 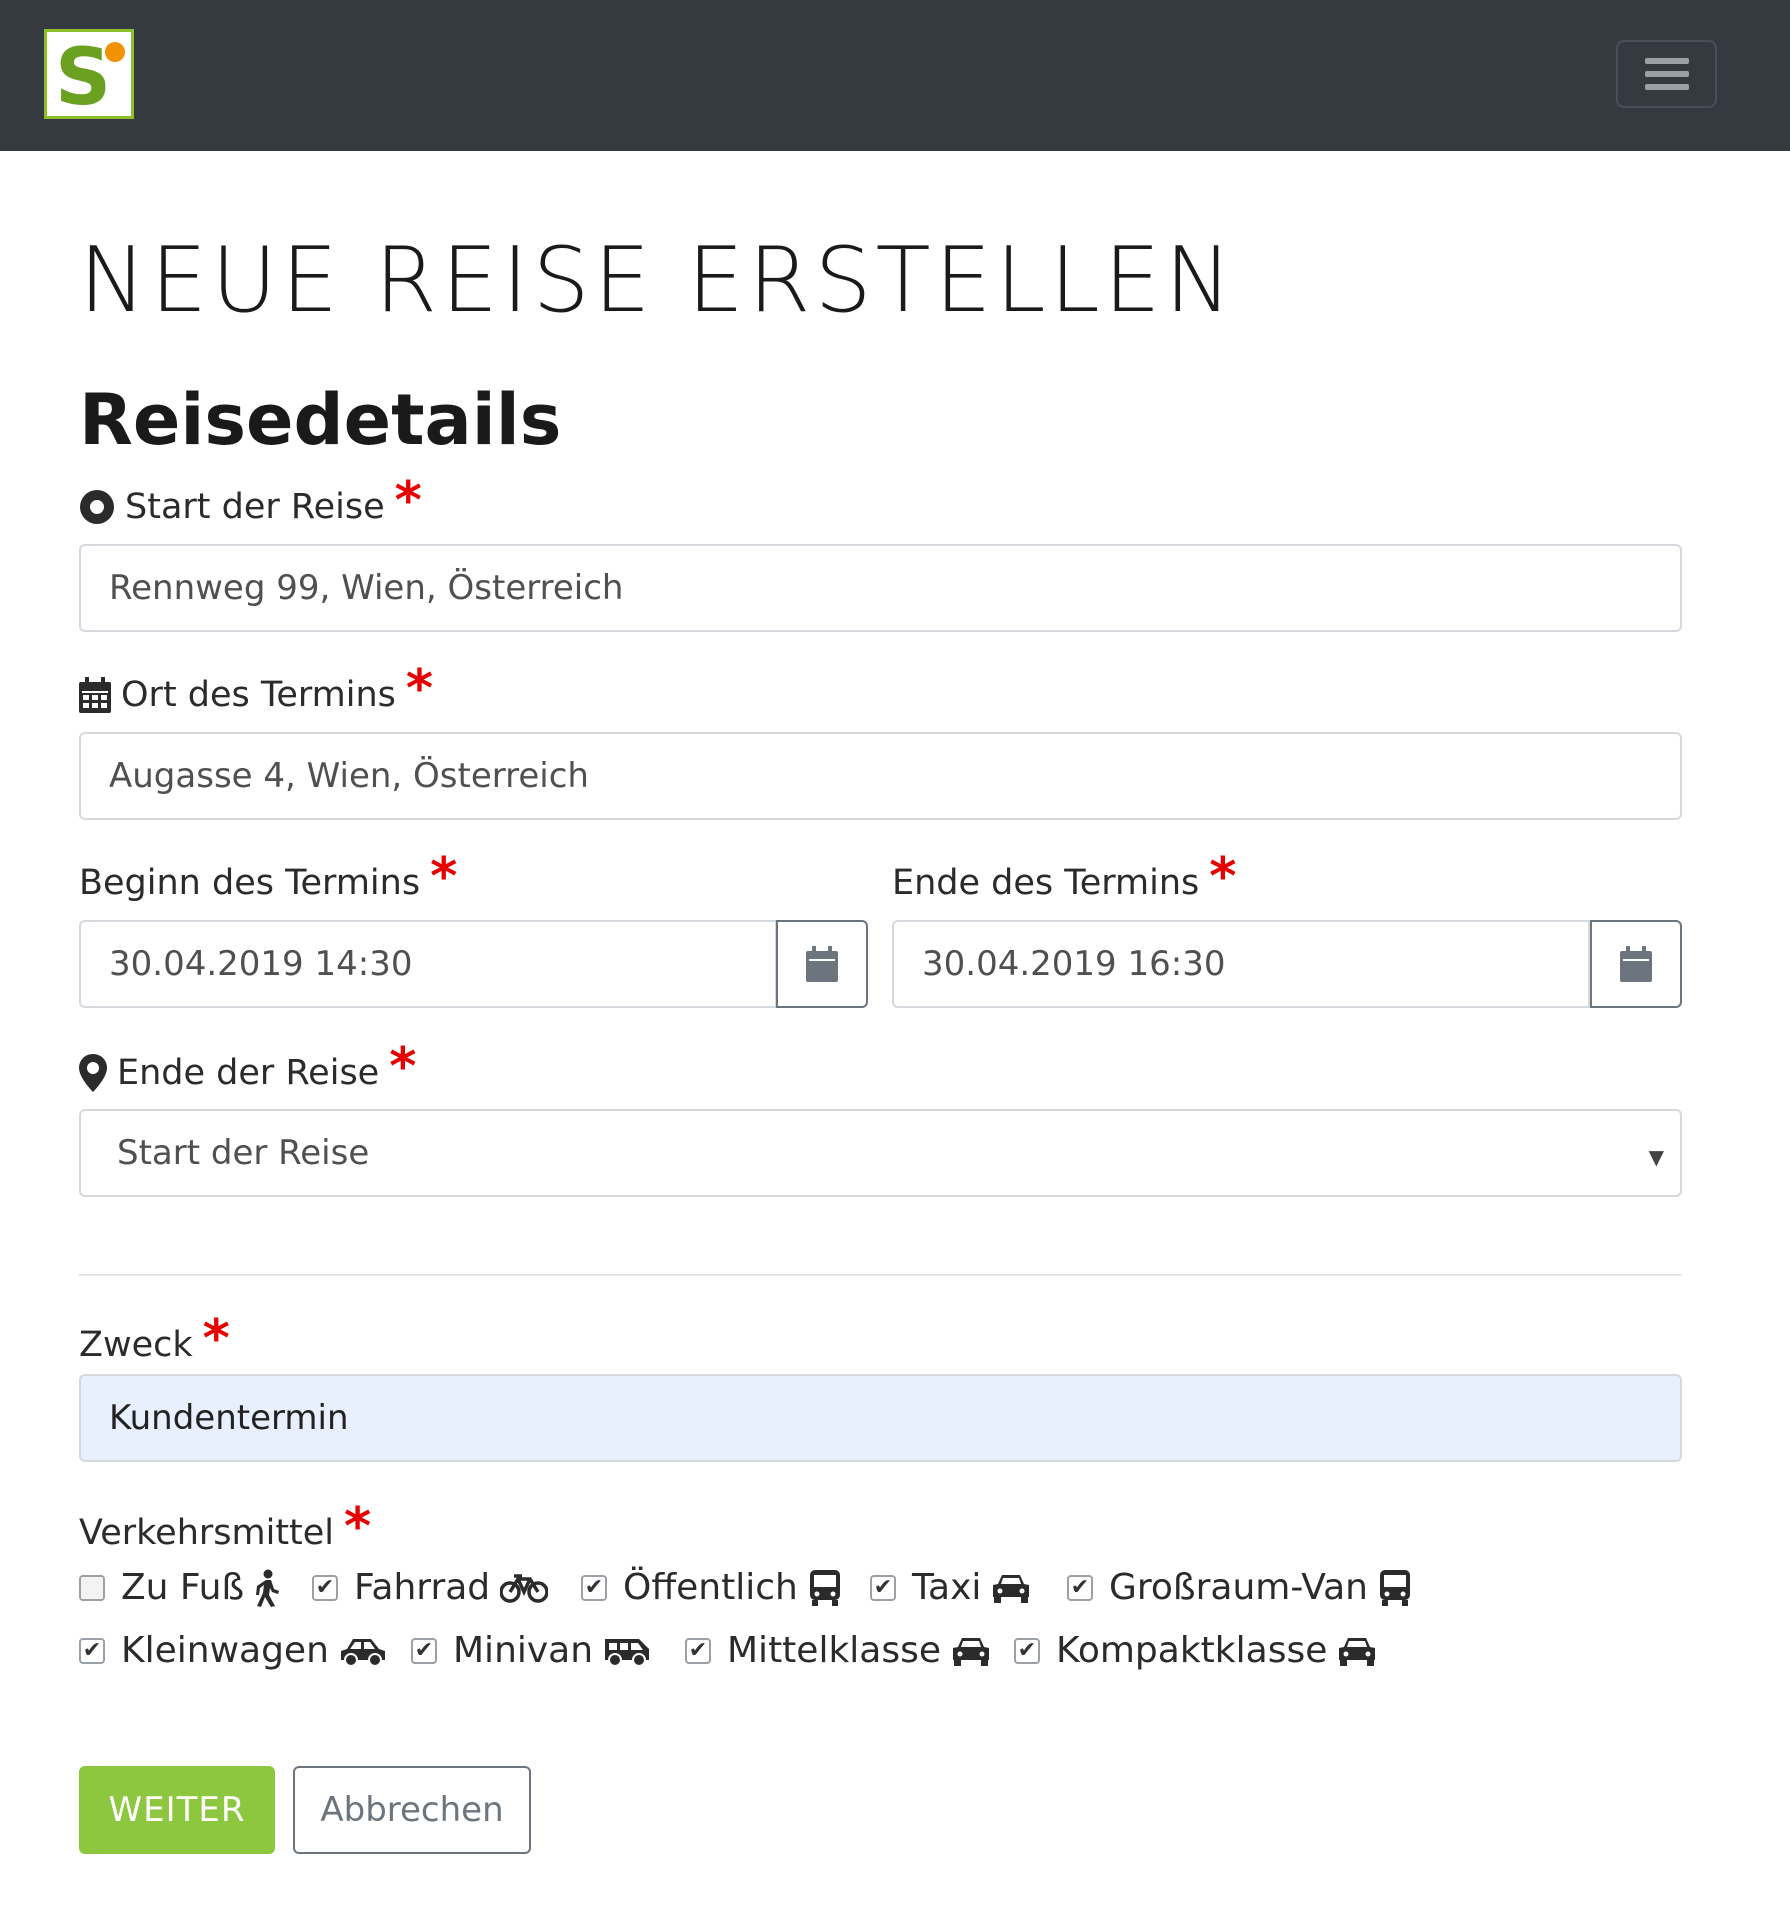 What do you see at coordinates (1656, 1157) in the screenshot?
I see `chevron-down-icon: ▼` at bounding box center [1656, 1157].